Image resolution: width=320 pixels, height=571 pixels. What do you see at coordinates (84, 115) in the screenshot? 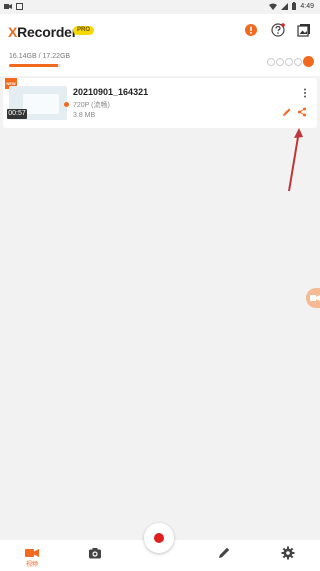
I see `recording-size: 3.8 MB` at bounding box center [84, 115].